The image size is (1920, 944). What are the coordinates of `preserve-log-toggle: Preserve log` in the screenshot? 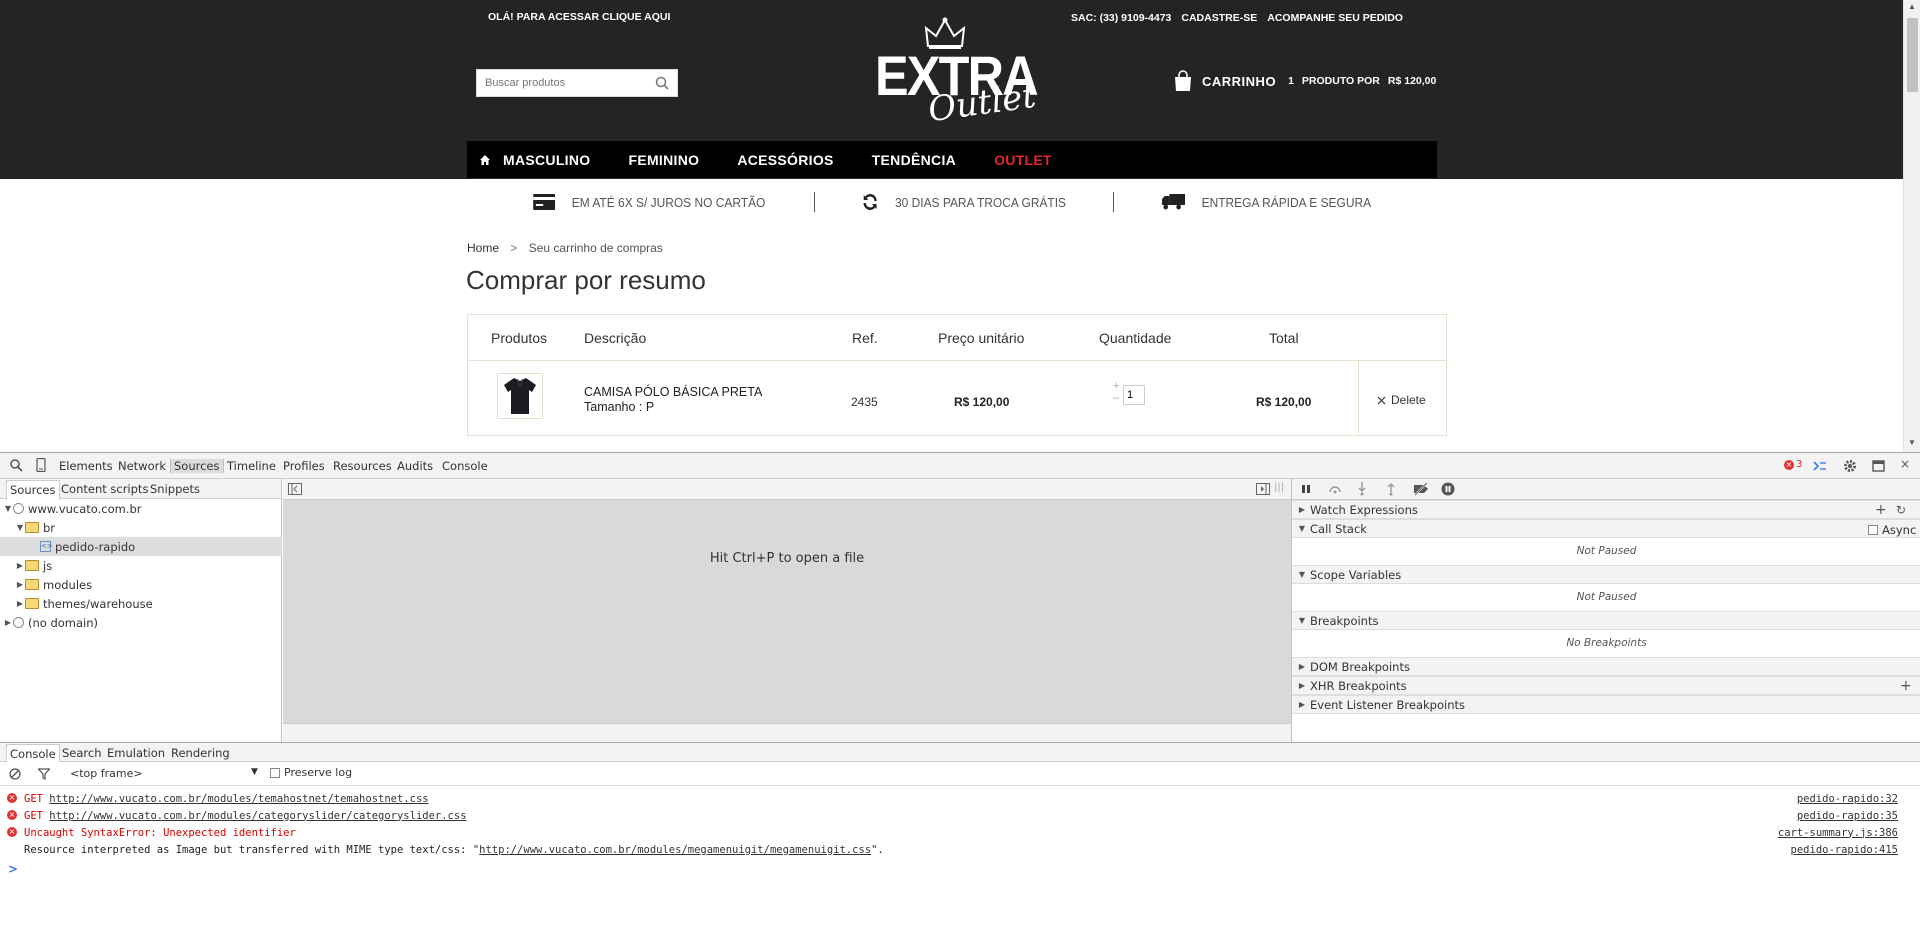 It's located at (311, 772).